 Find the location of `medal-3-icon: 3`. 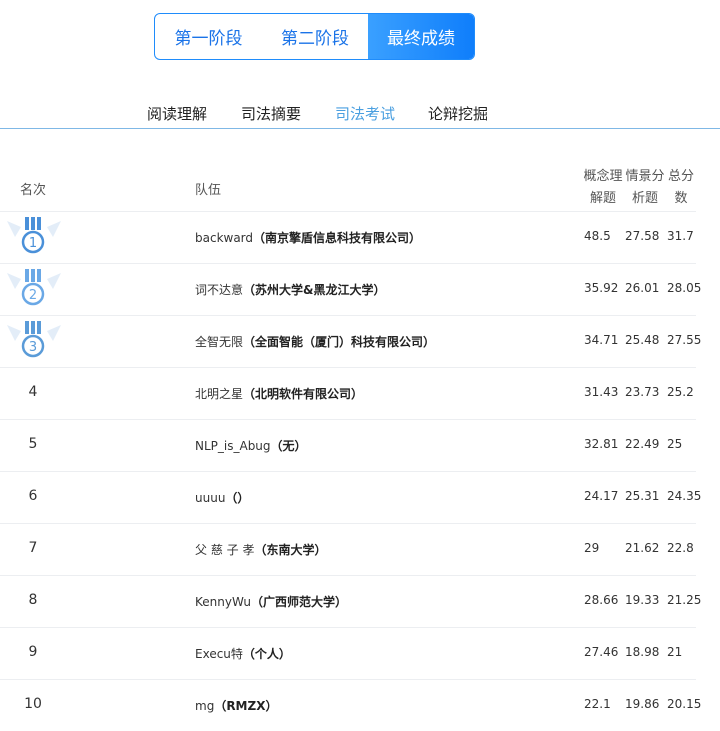

medal-3-icon: 3 is located at coordinates (34, 339).